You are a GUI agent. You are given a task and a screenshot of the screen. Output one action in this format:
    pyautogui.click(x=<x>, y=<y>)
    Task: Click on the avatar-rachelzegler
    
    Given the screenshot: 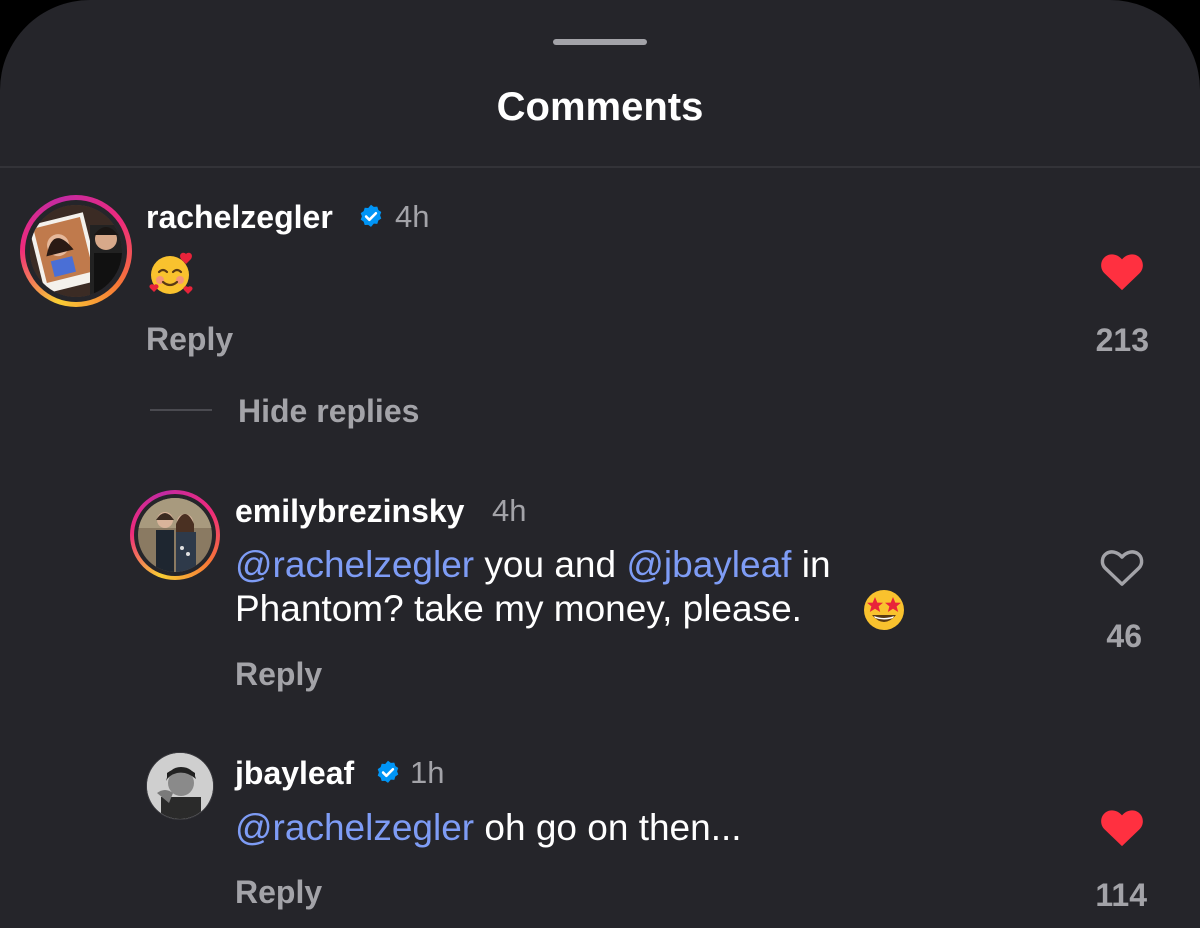 What is the action you would take?
    pyautogui.click(x=76, y=251)
    